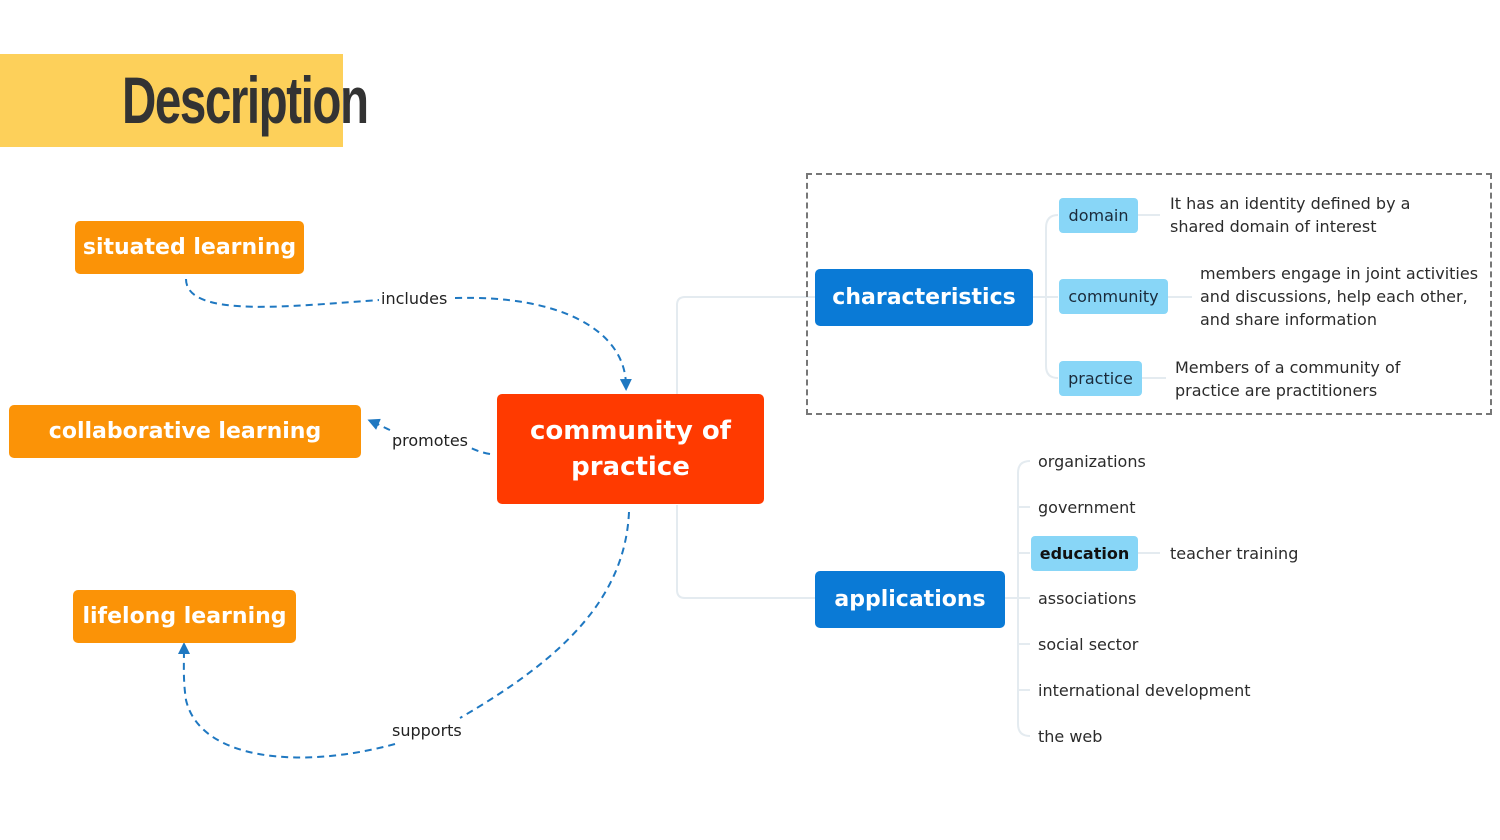  What do you see at coordinates (1084, 553) in the screenshot?
I see `application-education: education` at bounding box center [1084, 553].